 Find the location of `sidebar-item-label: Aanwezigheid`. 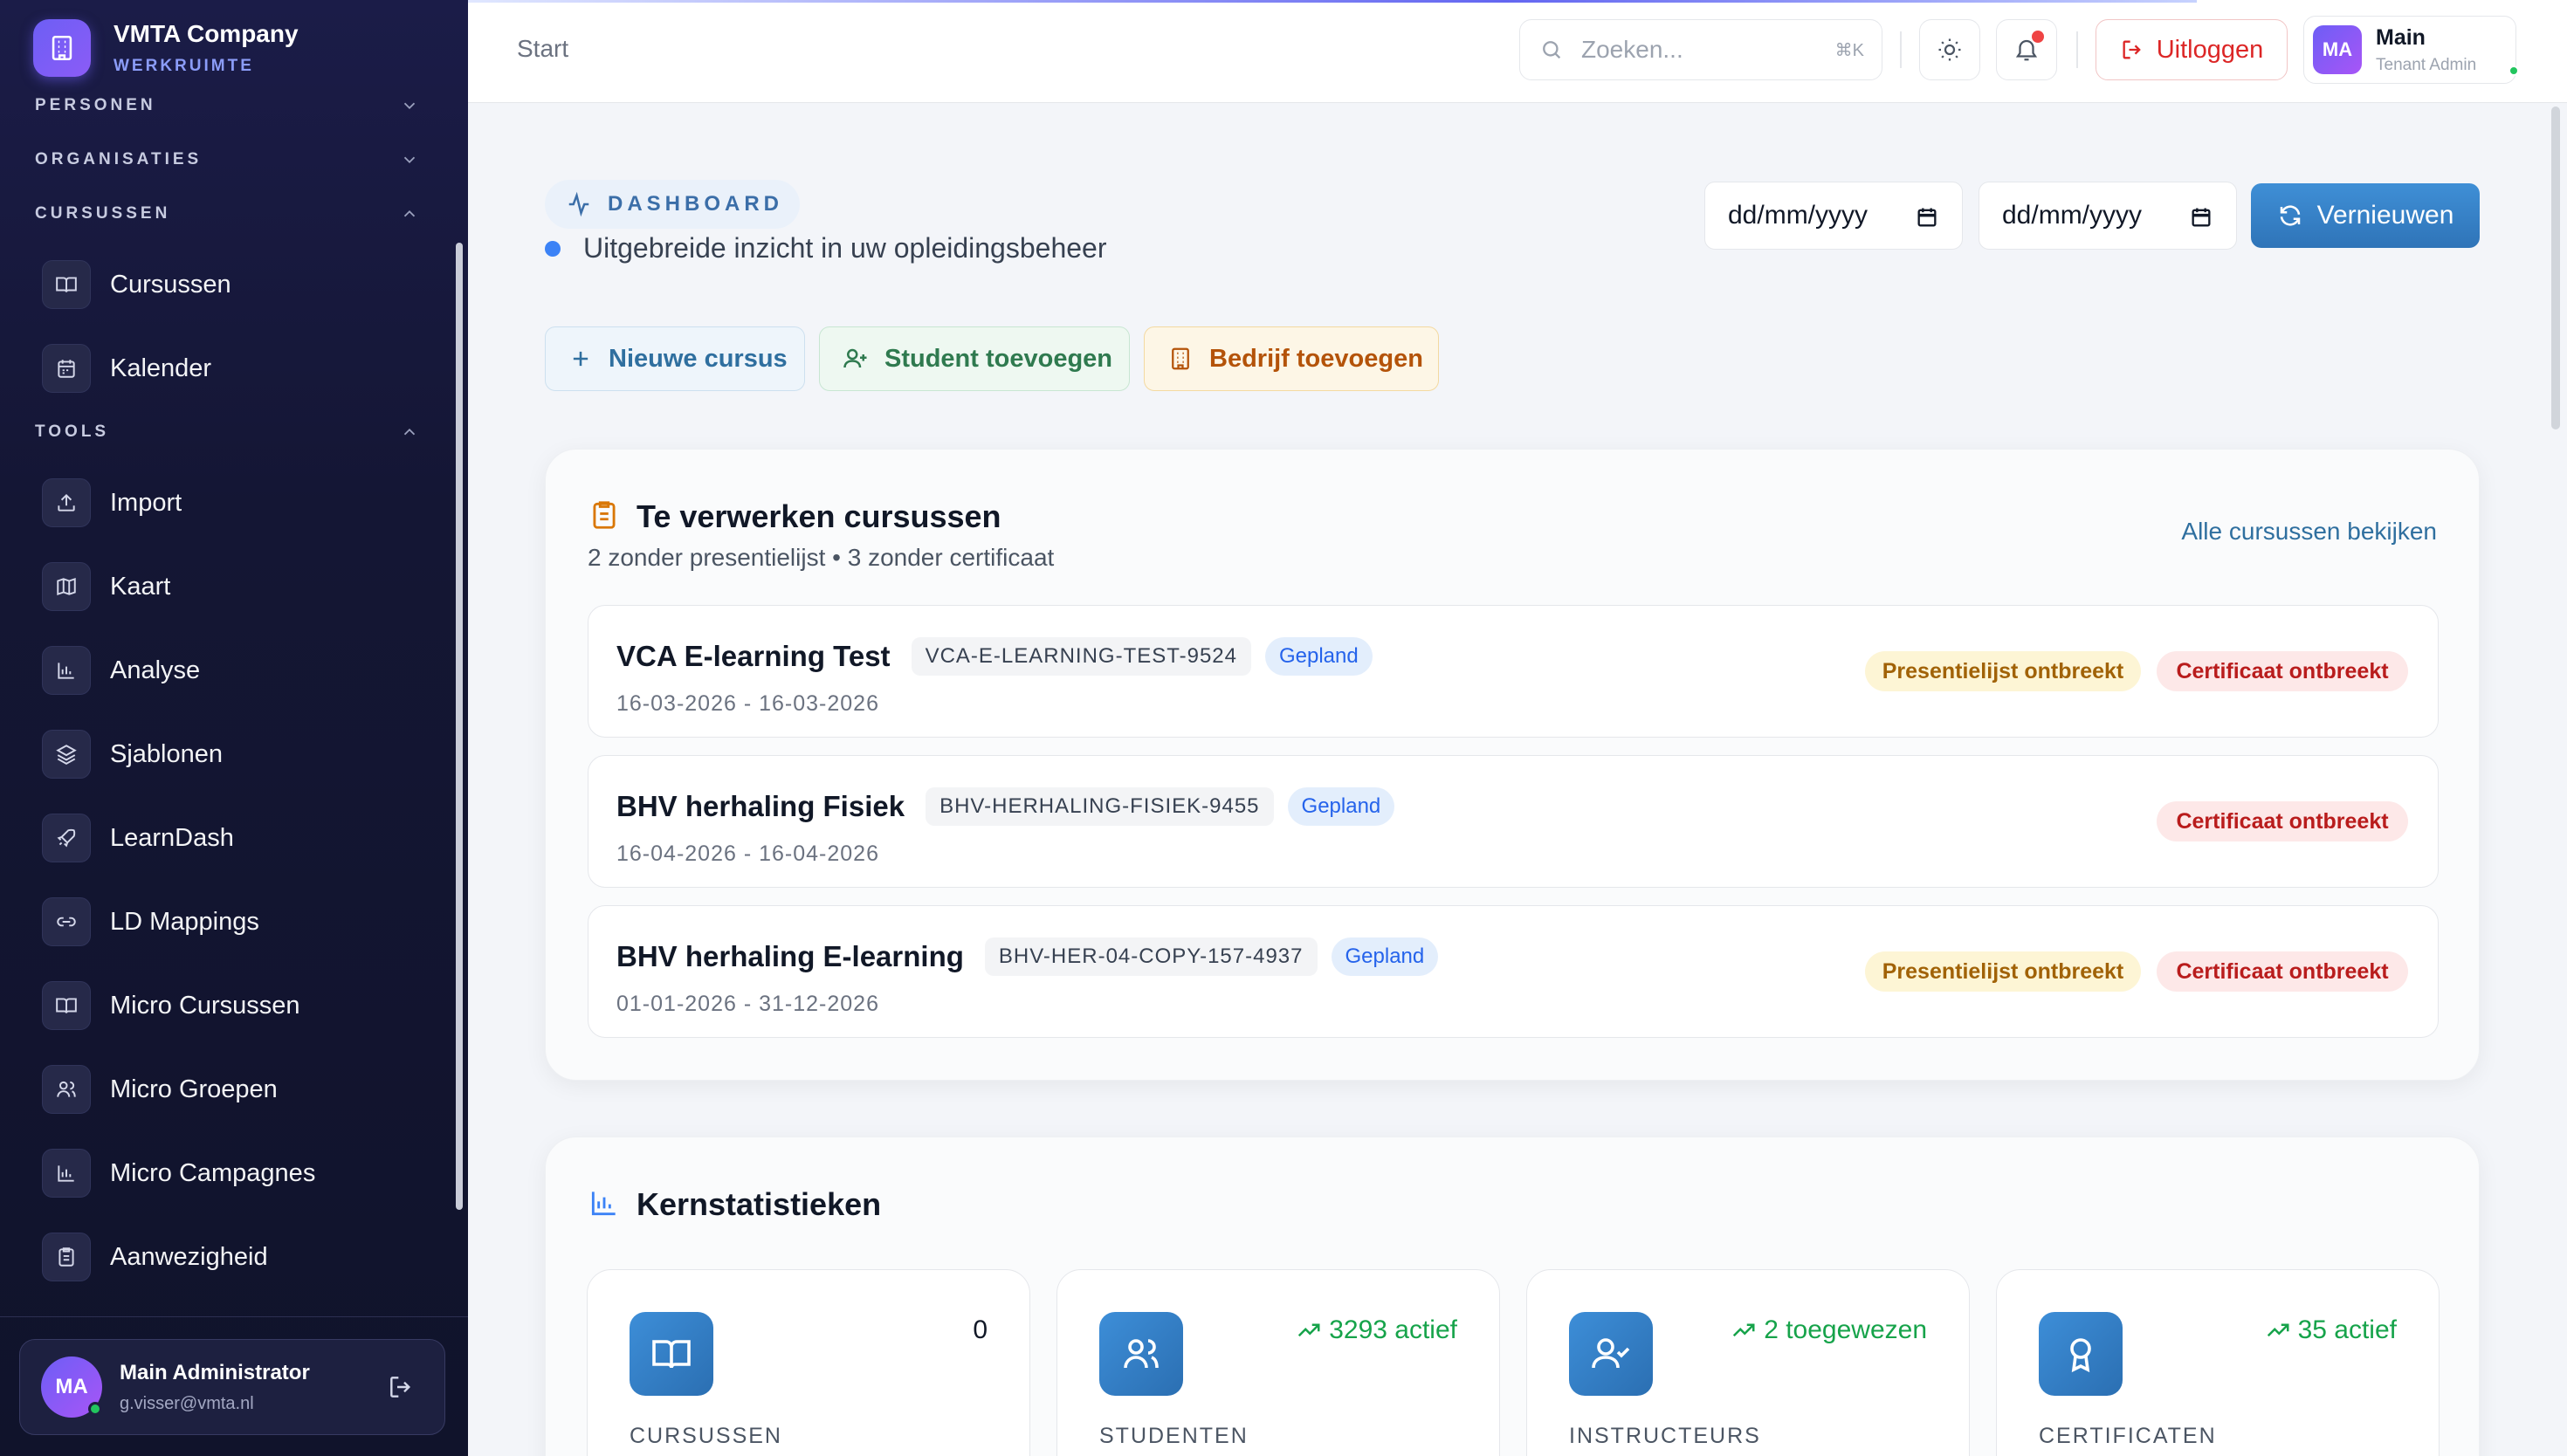

sidebar-item-label: Aanwezigheid is located at coordinates (189, 1256).